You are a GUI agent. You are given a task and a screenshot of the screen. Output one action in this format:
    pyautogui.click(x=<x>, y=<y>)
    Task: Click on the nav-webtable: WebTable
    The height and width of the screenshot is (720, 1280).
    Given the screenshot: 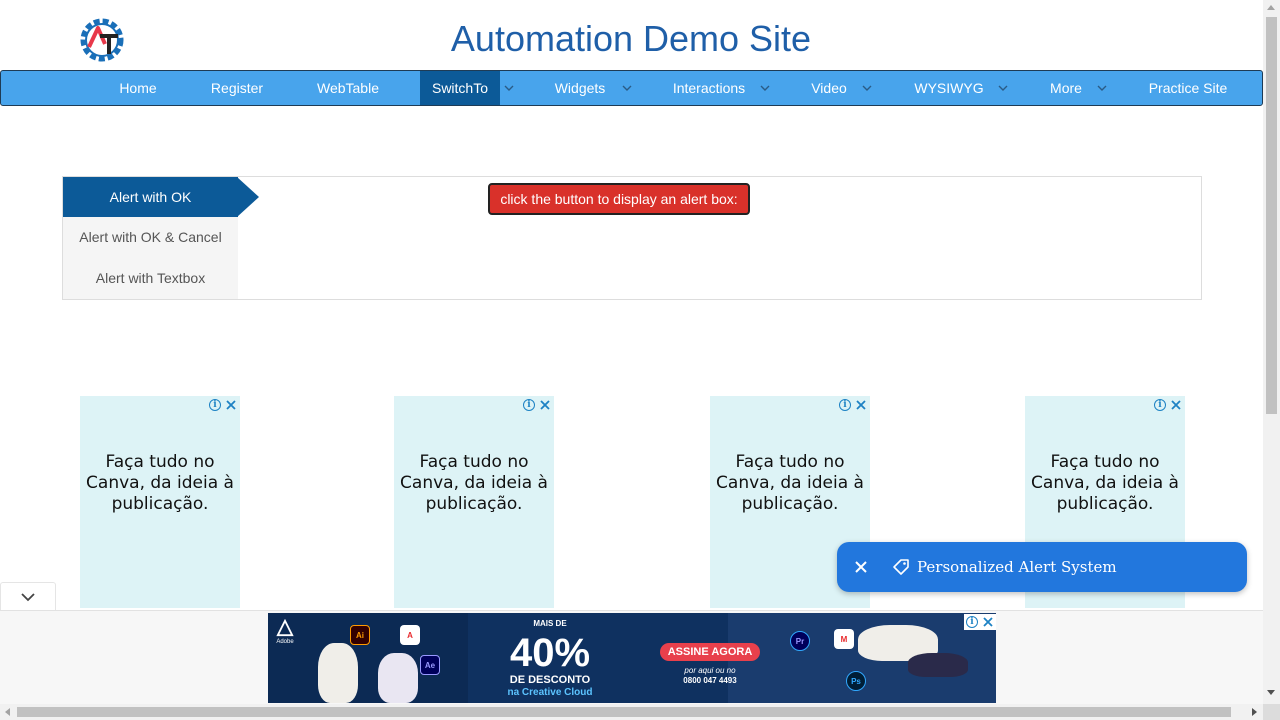 What is the action you would take?
    pyautogui.click(x=348, y=88)
    